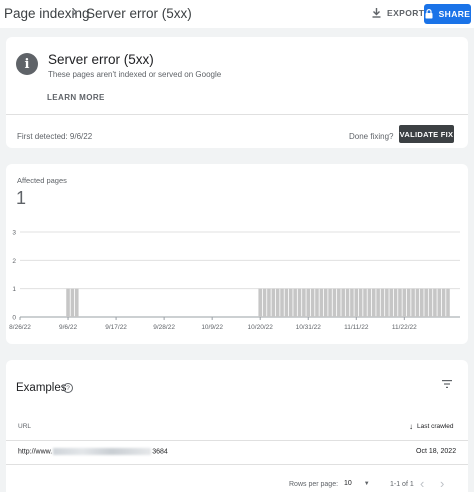 The width and height of the screenshot is (474, 492). I want to click on affected-pages-label: Affected pages, so click(42, 180).